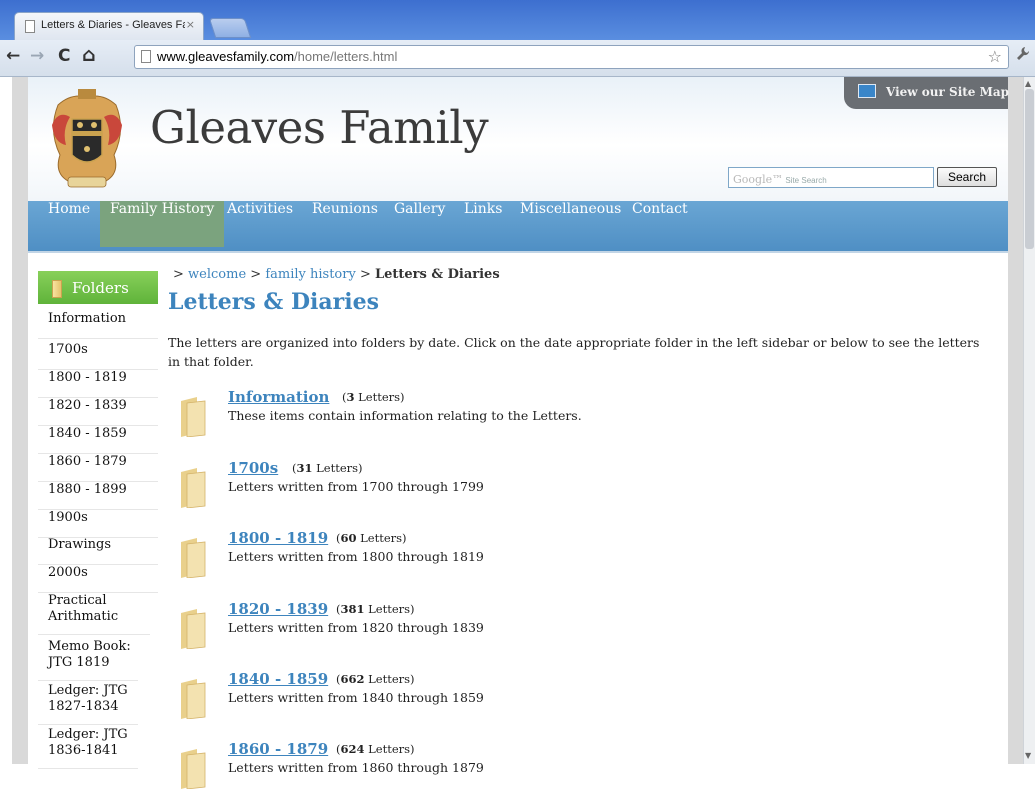 The width and height of the screenshot is (1035, 803). I want to click on scroll-up-arrow-icon: ▲, so click(1028, 83).